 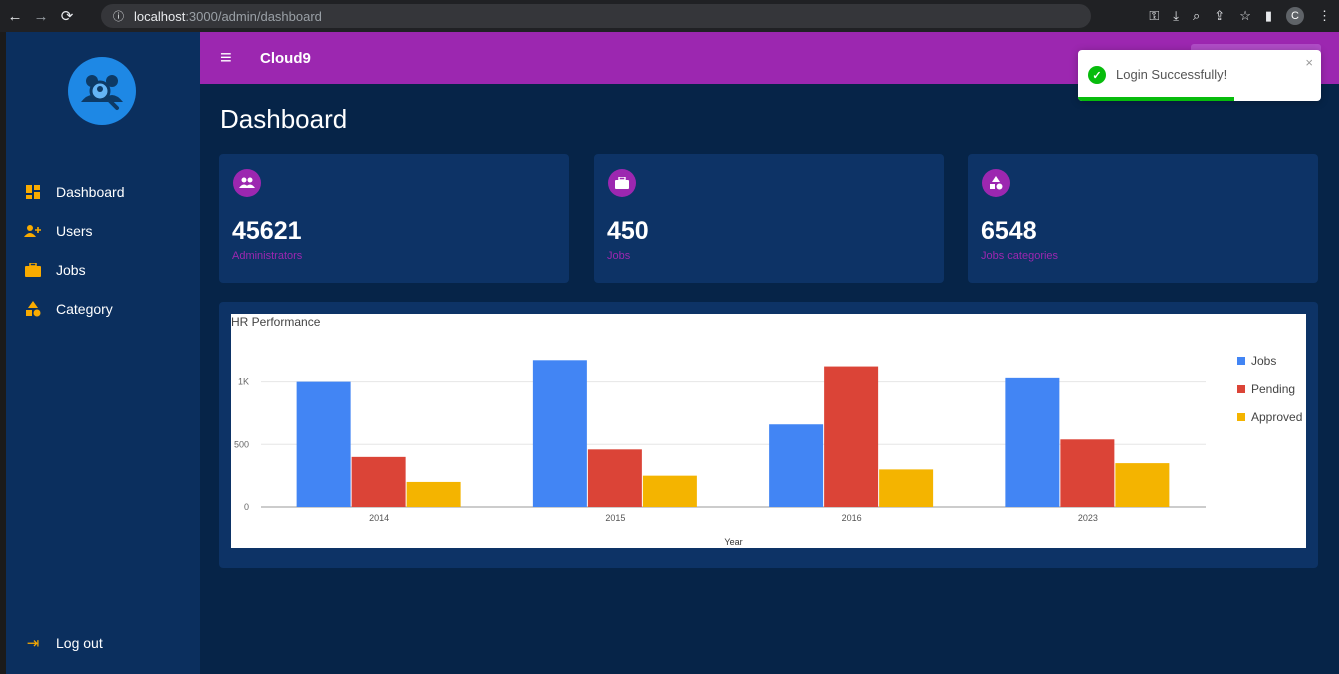 I want to click on chart-title: HR Performance, so click(x=276, y=322).